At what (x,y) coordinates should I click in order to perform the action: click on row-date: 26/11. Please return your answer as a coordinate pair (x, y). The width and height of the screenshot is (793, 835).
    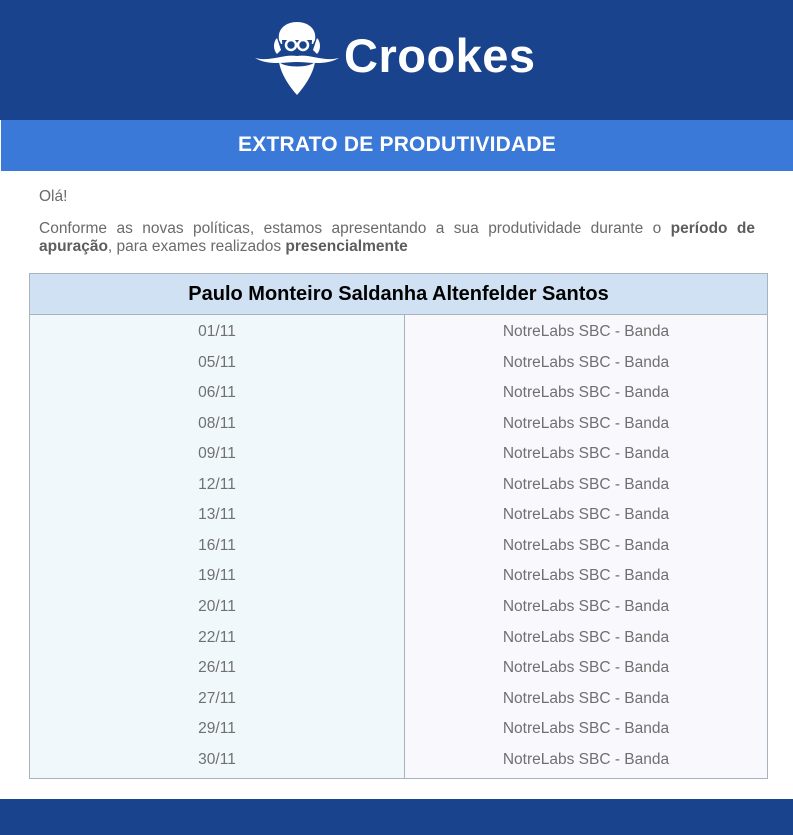
    Looking at the image, I should click on (217, 668).